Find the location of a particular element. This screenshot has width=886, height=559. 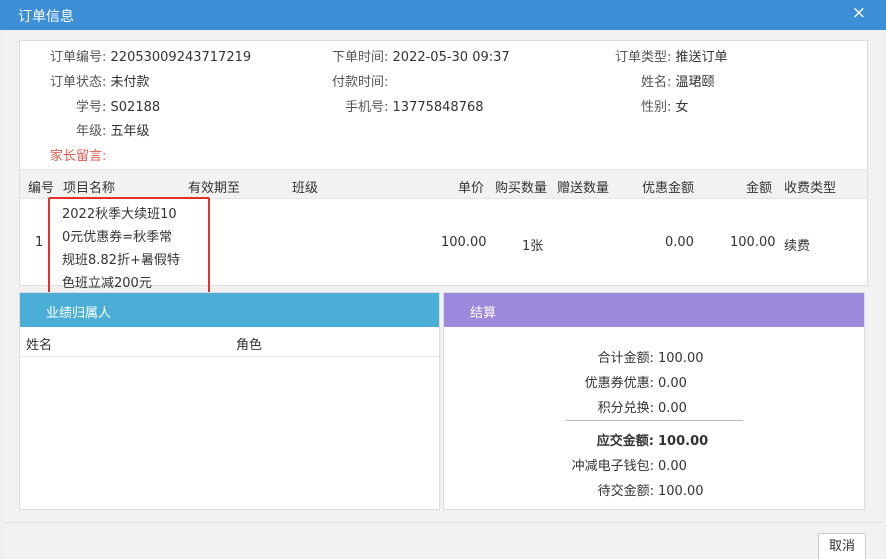

order-time-value: 2022-05-30 09:37 is located at coordinates (451, 57).